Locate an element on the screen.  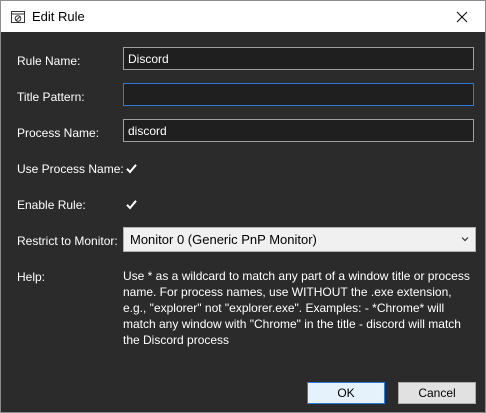
use-process-name-label: Use Process Name: is located at coordinates (70, 169).